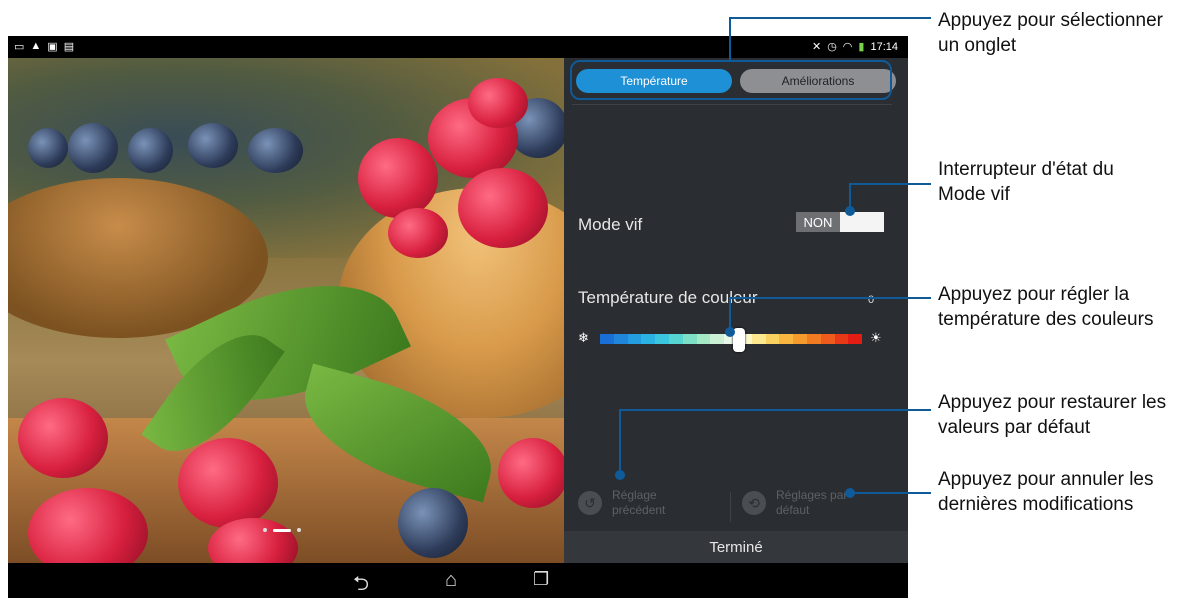  What do you see at coordinates (876, 337) in the screenshot?
I see `sun-icon: ☀` at bounding box center [876, 337].